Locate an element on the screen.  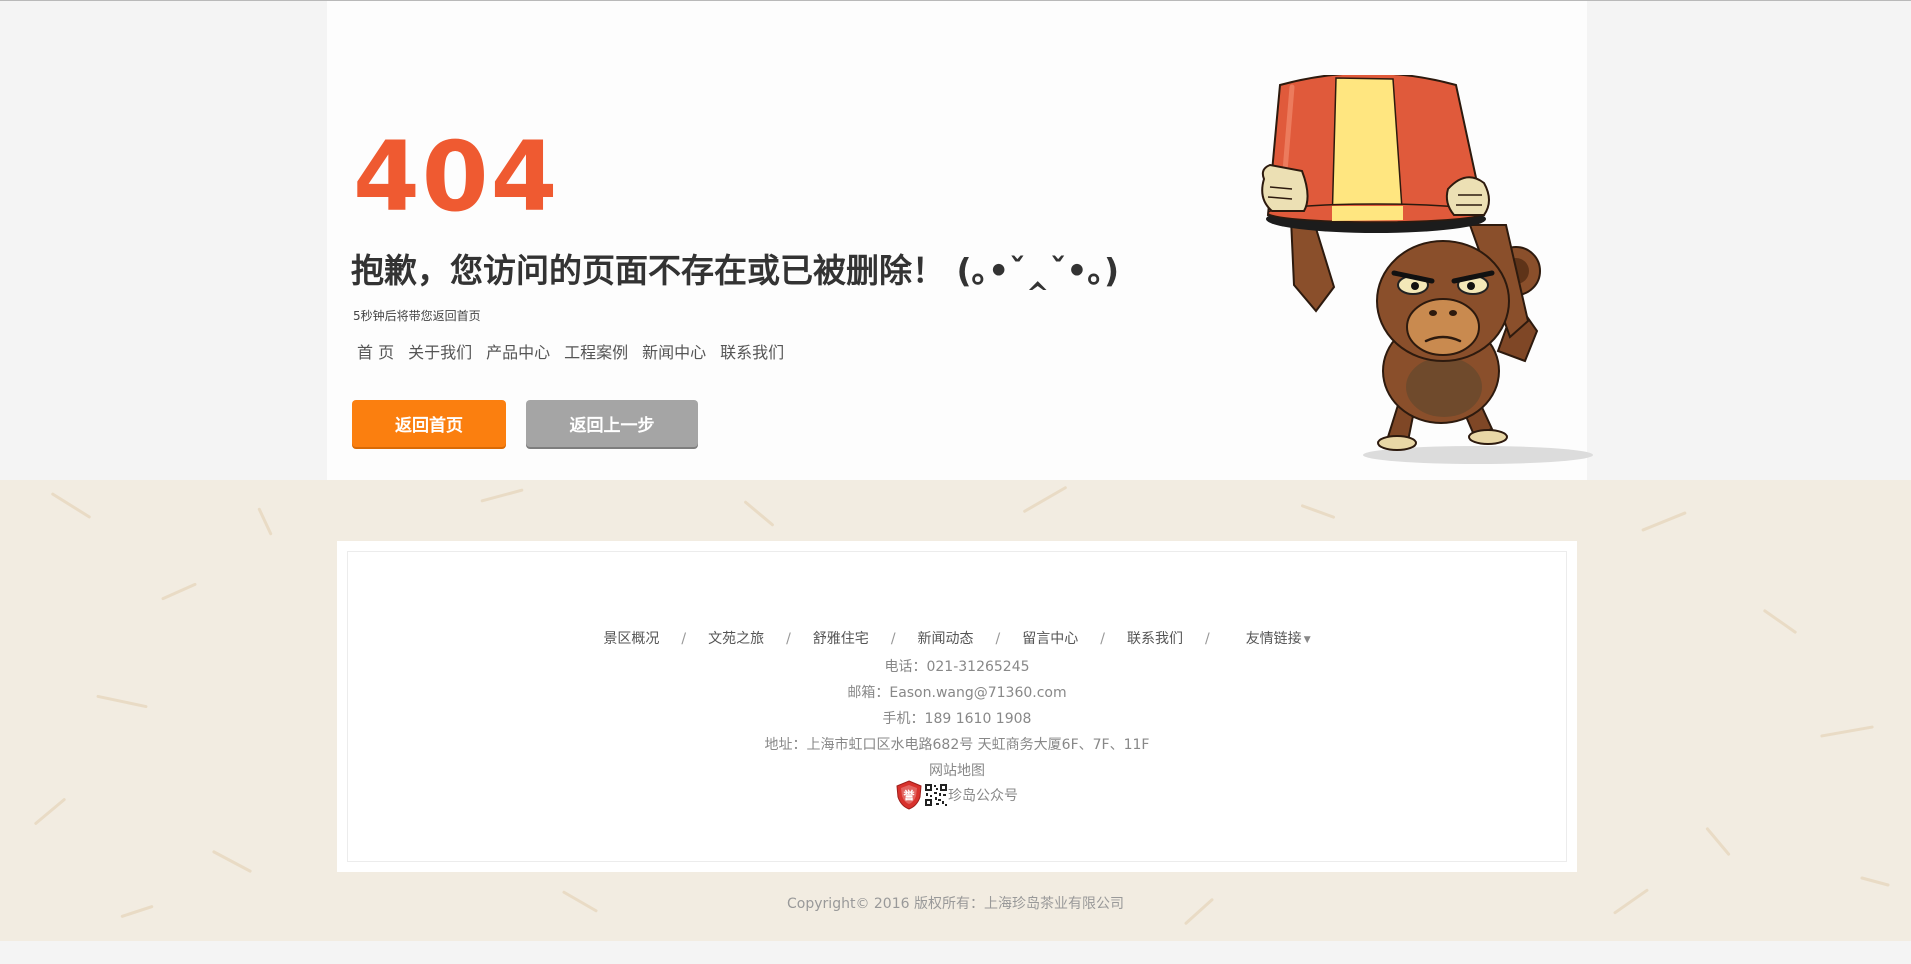
footer-nav-culture-tour: 文苑之旅 is located at coordinates (736, 639).